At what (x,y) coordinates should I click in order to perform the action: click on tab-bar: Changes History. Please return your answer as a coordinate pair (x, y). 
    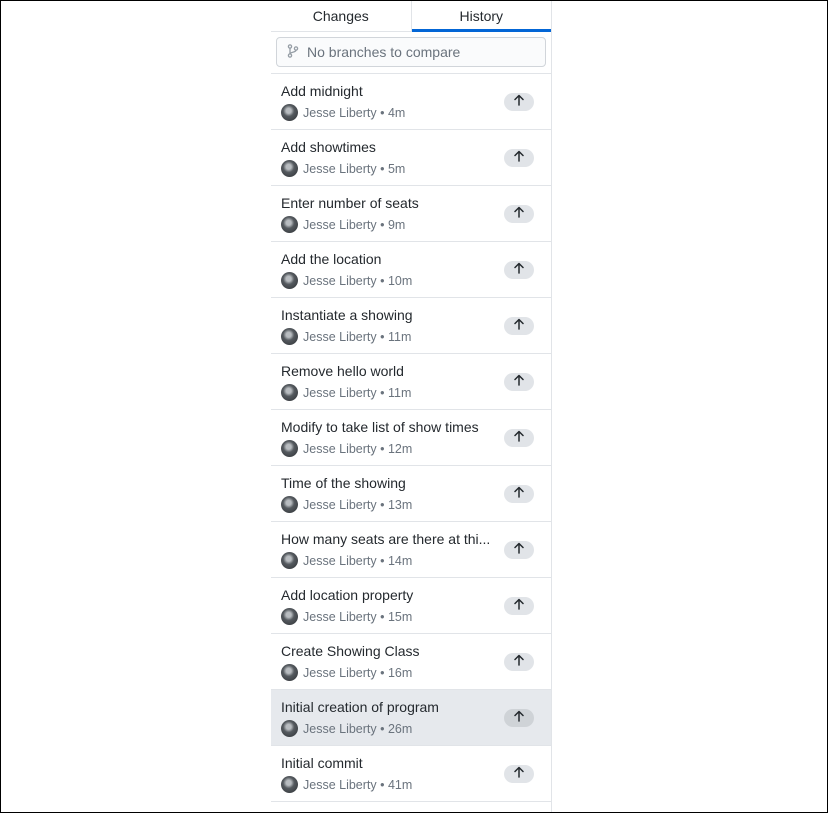
    Looking at the image, I should click on (411, 16).